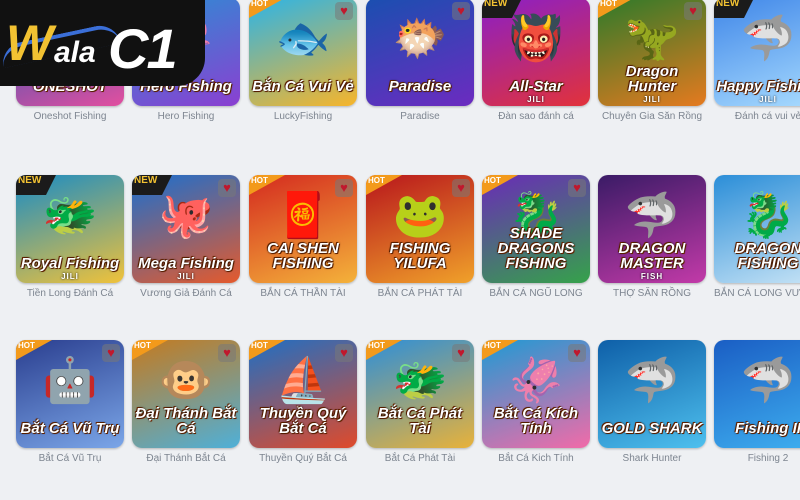 The width and height of the screenshot is (800, 500). What do you see at coordinates (767, 256) in the screenshot?
I see `game-logo-title: DRAGON FISHING` at bounding box center [767, 256].